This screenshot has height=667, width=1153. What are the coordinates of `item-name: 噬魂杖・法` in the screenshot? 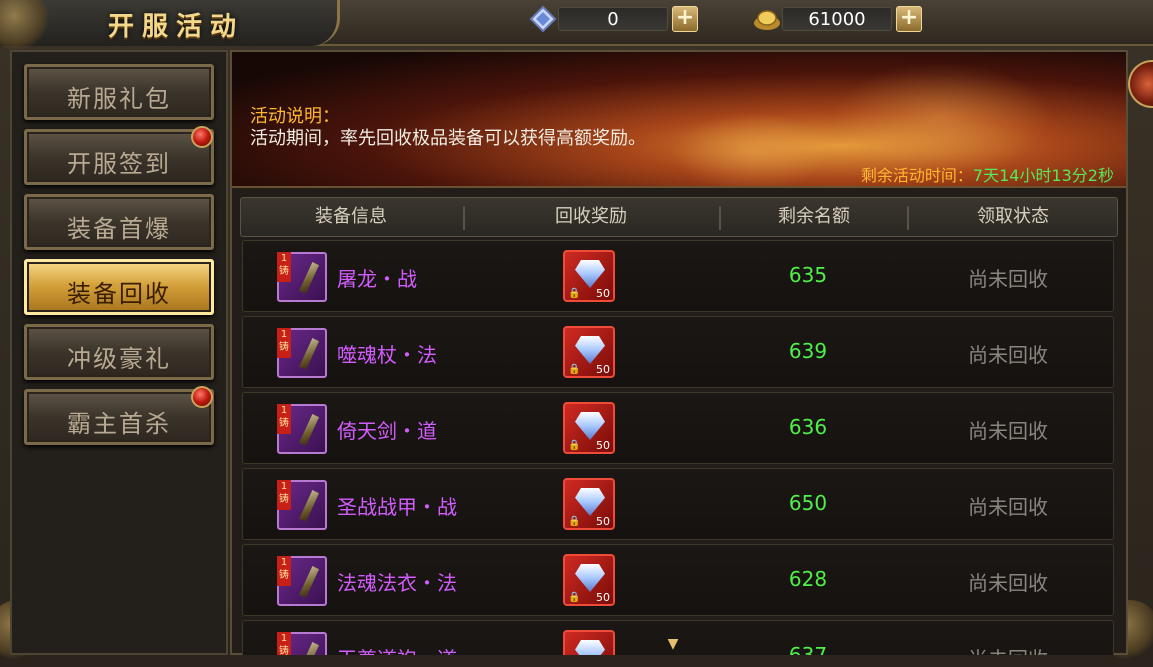 It's located at (387, 355).